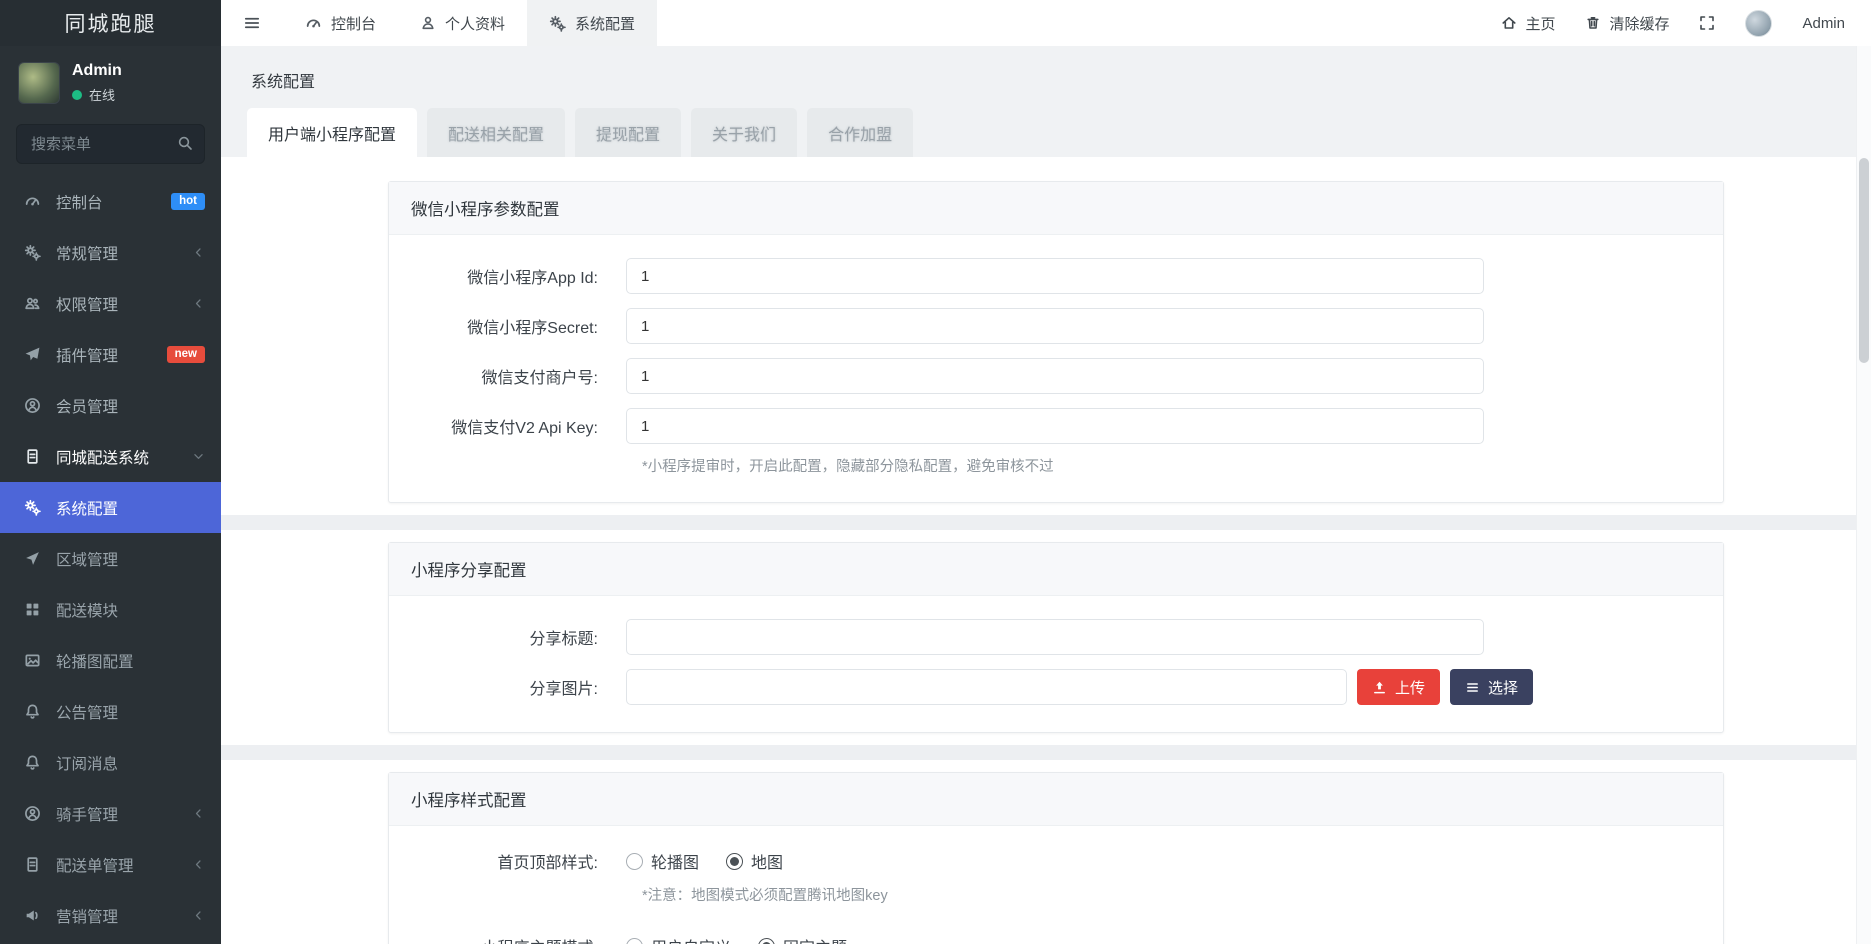 This screenshot has height=944, width=1871. I want to click on radio-option: 固定主题, so click(802, 939).